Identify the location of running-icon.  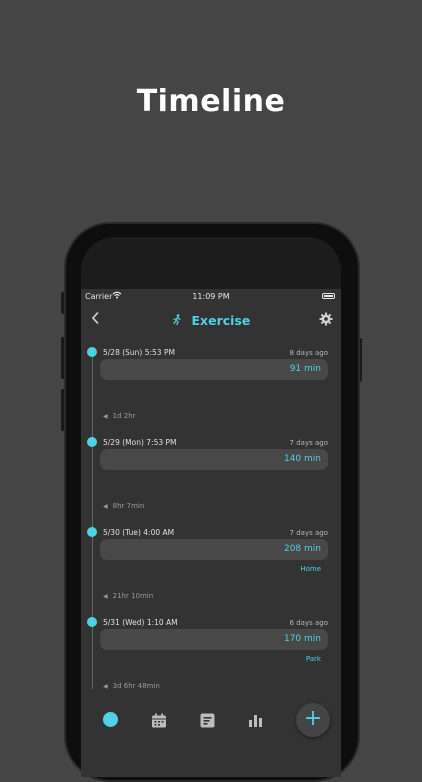
(179, 321).